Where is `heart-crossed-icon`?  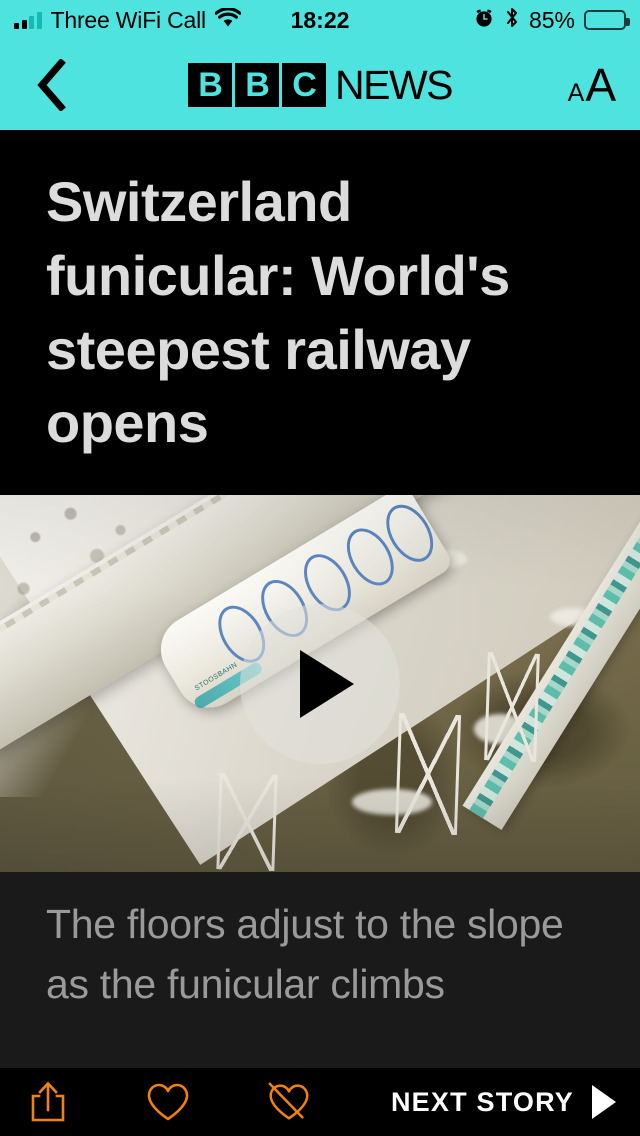 heart-crossed-icon is located at coordinates (288, 1101).